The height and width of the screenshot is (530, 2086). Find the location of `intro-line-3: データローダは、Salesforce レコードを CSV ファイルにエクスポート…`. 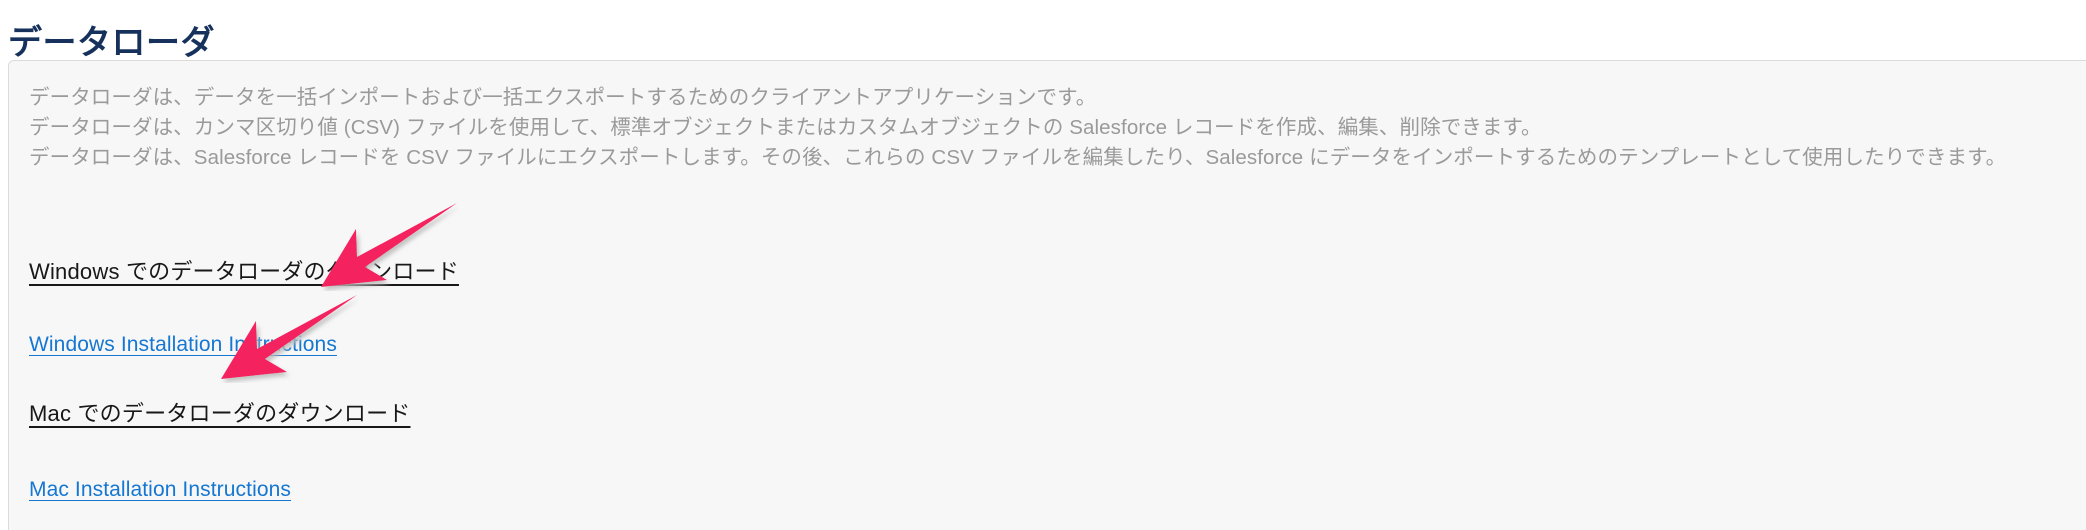

intro-line-3: データローダは、Salesforce レコードを CSV ファイルにエクスポート… is located at coordinates (1018, 157).